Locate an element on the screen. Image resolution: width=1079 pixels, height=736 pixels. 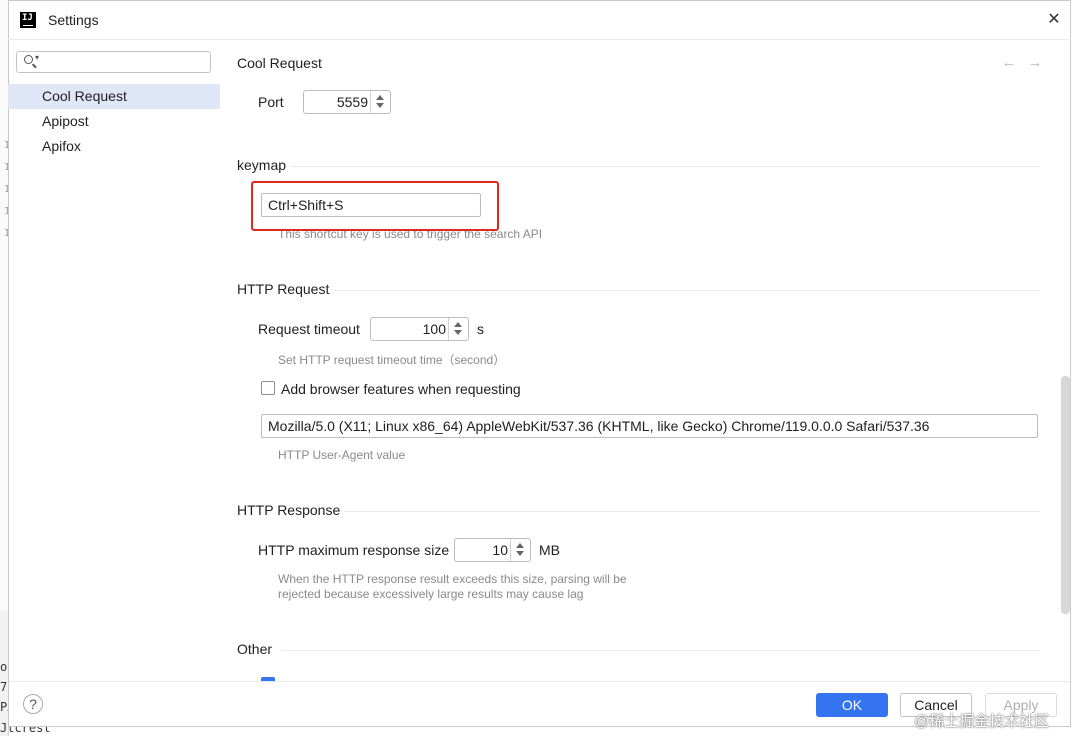
timeout-hint: Set HTTP request timeout time（second） is located at coordinates (392, 360).